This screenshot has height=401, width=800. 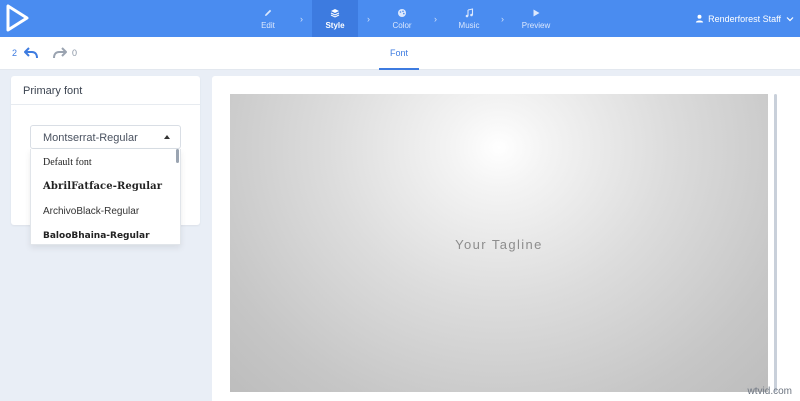 I want to click on font-option: BalooBhaina-Regular, so click(x=96, y=236).